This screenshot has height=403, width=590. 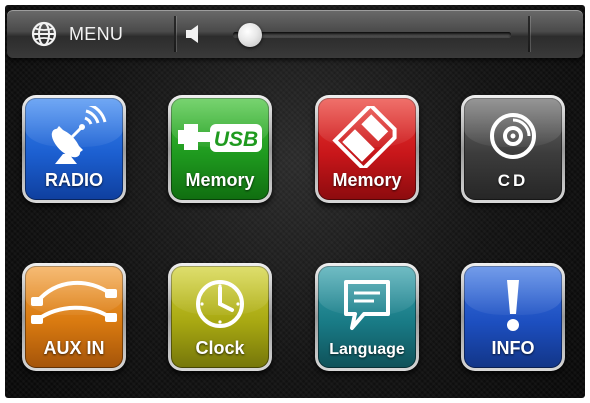 I want to click on radio-tile: RADIO, so click(x=74, y=149).